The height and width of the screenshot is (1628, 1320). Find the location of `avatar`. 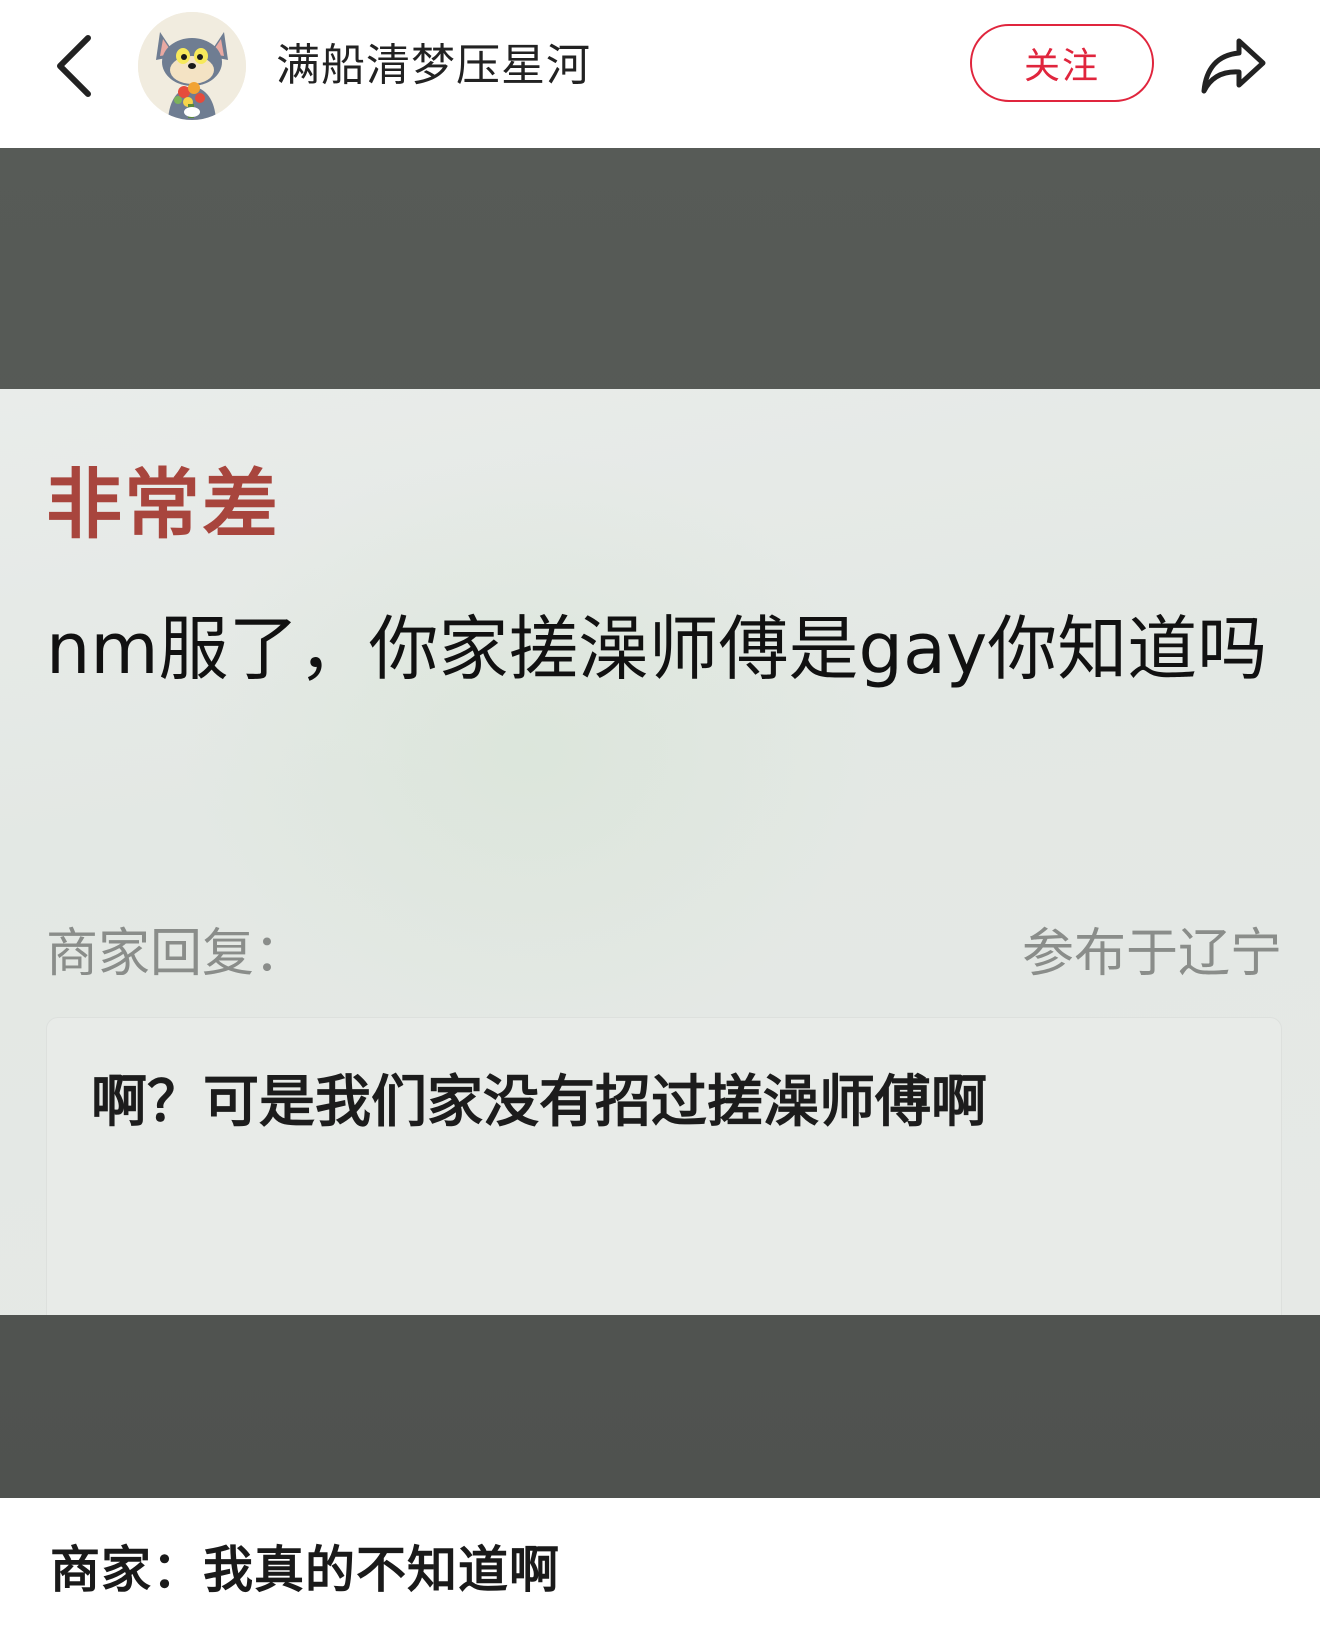

avatar is located at coordinates (192, 66).